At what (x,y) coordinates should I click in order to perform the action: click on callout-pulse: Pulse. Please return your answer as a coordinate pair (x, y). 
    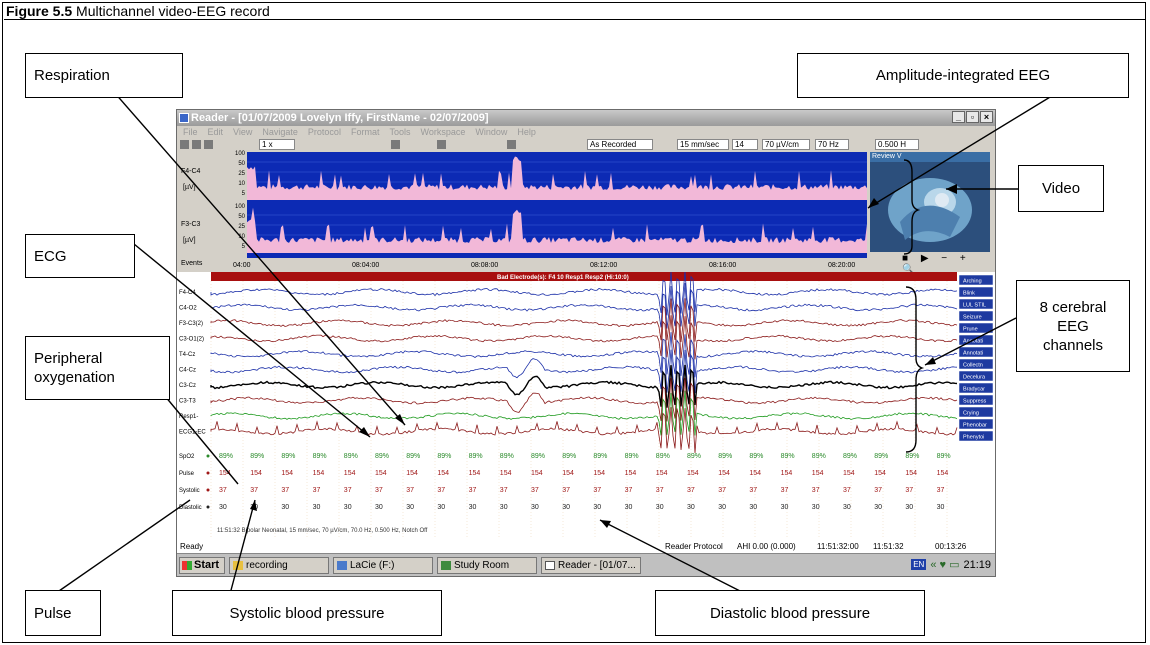
    Looking at the image, I should click on (63, 613).